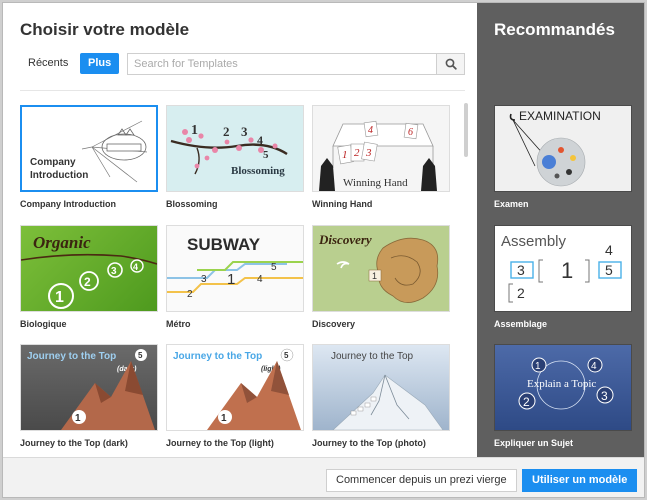 The image size is (647, 500). Describe the element at coordinates (560, 116) in the screenshot. I see `thumb-text: EXAMINATION` at that location.